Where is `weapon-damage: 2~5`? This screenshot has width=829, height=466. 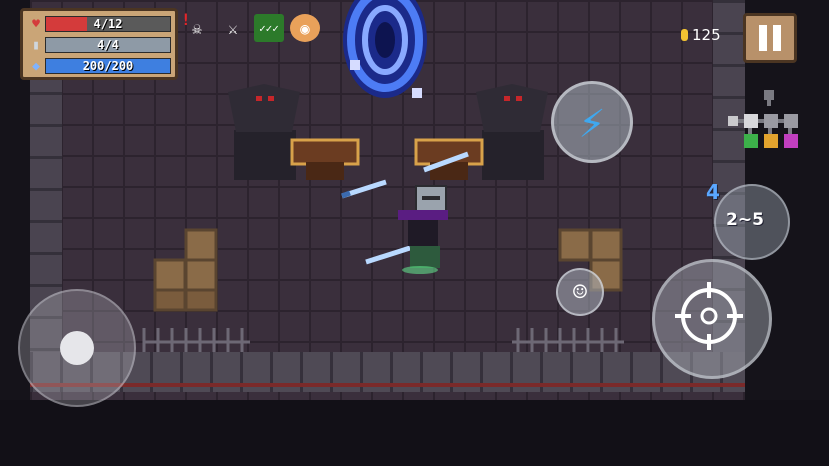 weapon-damage: 2~5 is located at coordinates (745, 220).